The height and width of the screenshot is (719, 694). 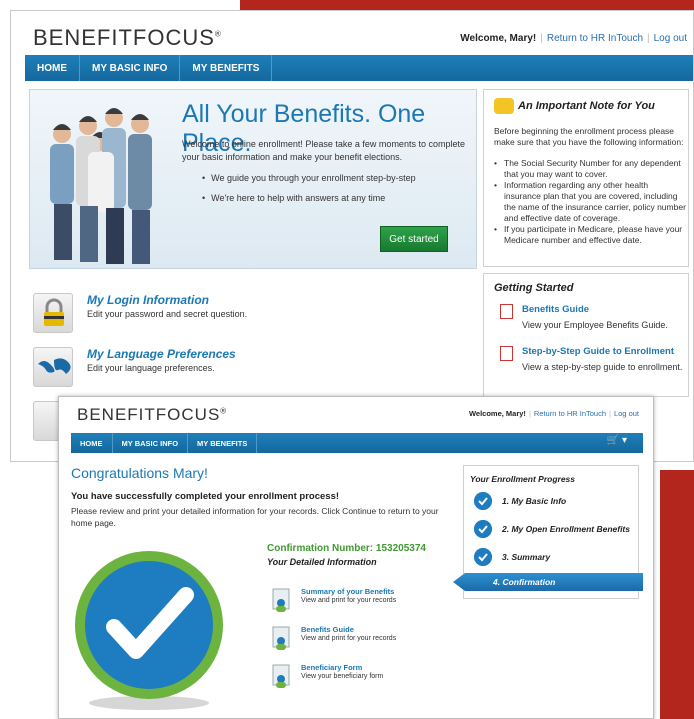 What do you see at coordinates (534, 288) in the screenshot?
I see `getting-started-title: Getting Started` at bounding box center [534, 288].